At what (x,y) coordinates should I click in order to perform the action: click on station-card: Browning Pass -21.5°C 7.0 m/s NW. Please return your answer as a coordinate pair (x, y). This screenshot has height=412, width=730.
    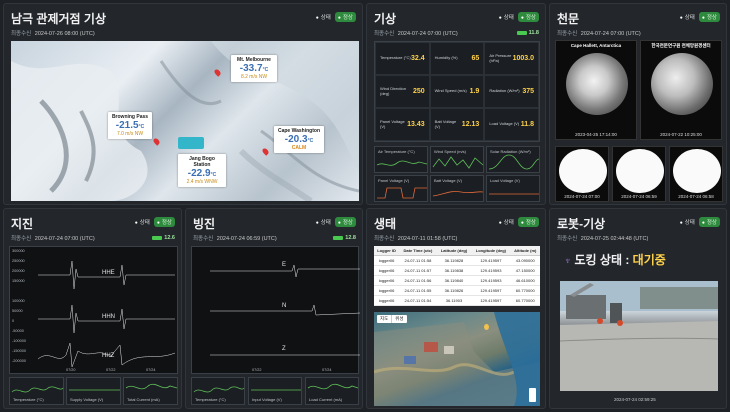
    Looking at the image, I should click on (130, 125).